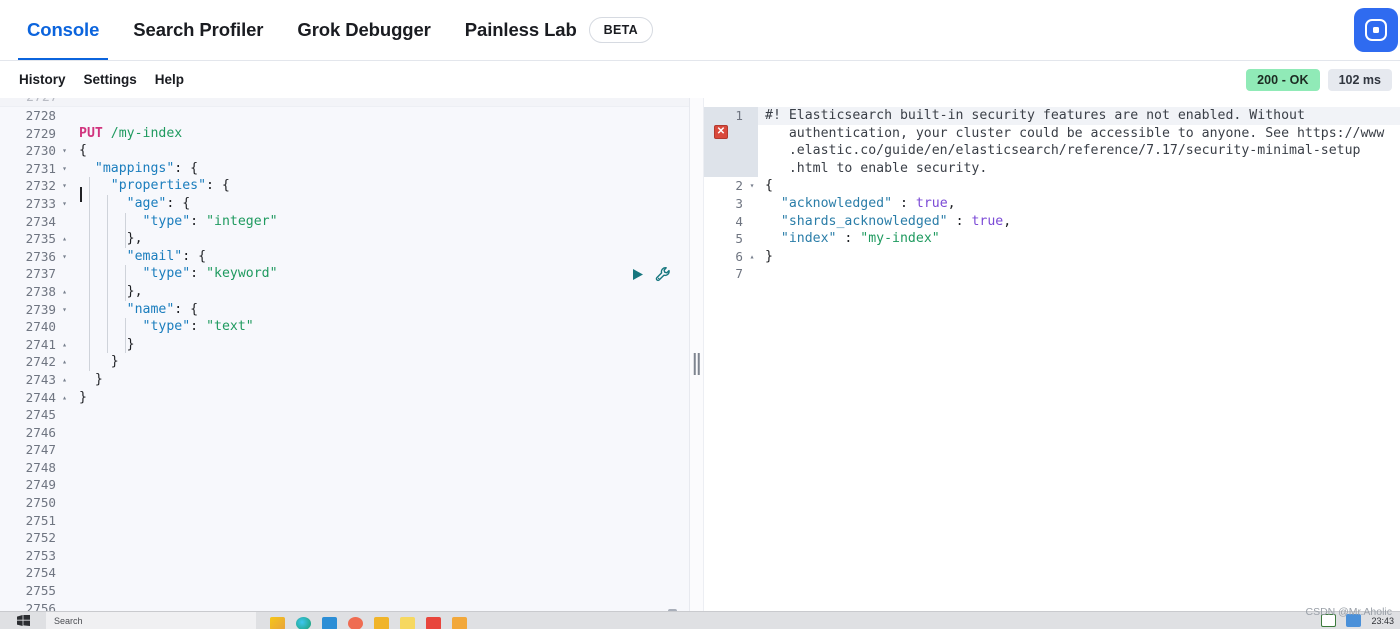  What do you see at coordinates (169, 79) in the screenshot?
I see `toolbar-item-help: Help` at bounding box center [169, 79].